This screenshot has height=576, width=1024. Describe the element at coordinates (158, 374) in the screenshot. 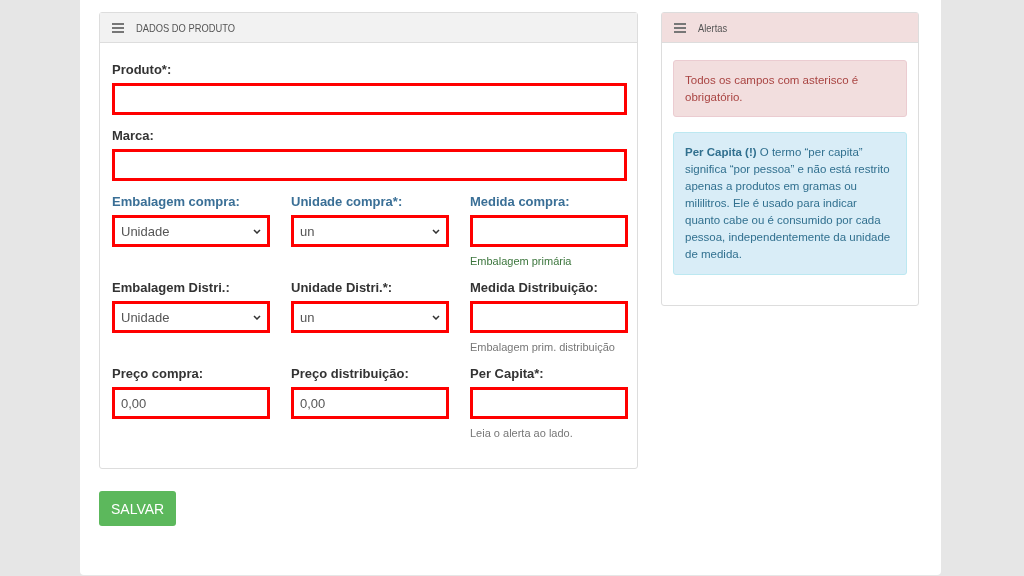

I see `field-label: Preço compra:` at that location.